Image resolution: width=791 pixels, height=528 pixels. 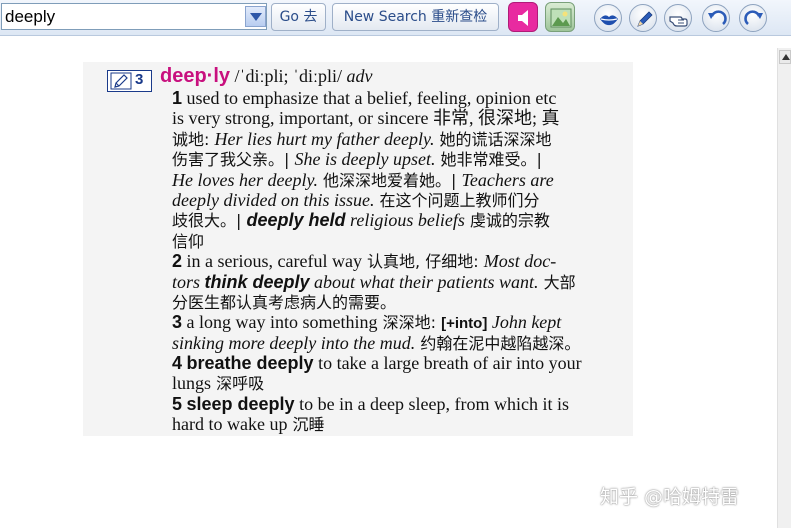 I want to click on translation: 深深地:, so click(x=409, y=323).